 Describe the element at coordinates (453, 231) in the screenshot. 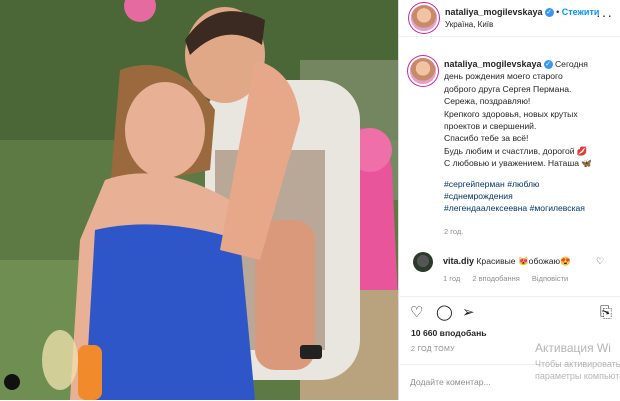

I see `caption-time: 2 год.` at that location.